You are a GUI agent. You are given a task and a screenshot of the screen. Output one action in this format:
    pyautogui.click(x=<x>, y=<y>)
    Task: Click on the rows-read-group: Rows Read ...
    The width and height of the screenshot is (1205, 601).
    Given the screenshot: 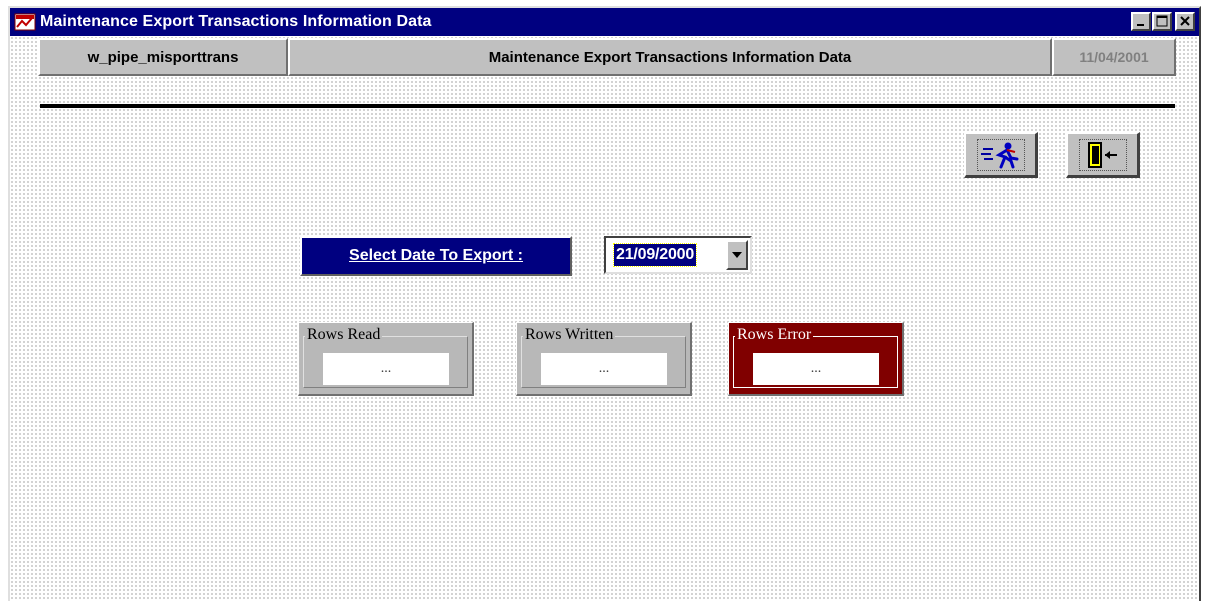 What is the action you would take?
    pyautogui.click(x=386, y=359)
    